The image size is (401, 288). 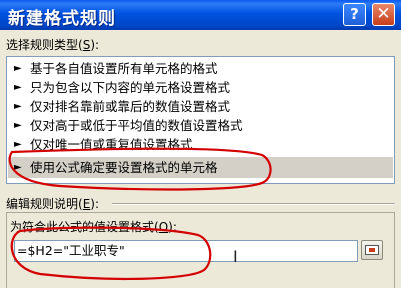 I want to click on formula-label: 为符合此公式的值设置格式(O):, so click(x=93, y=226).